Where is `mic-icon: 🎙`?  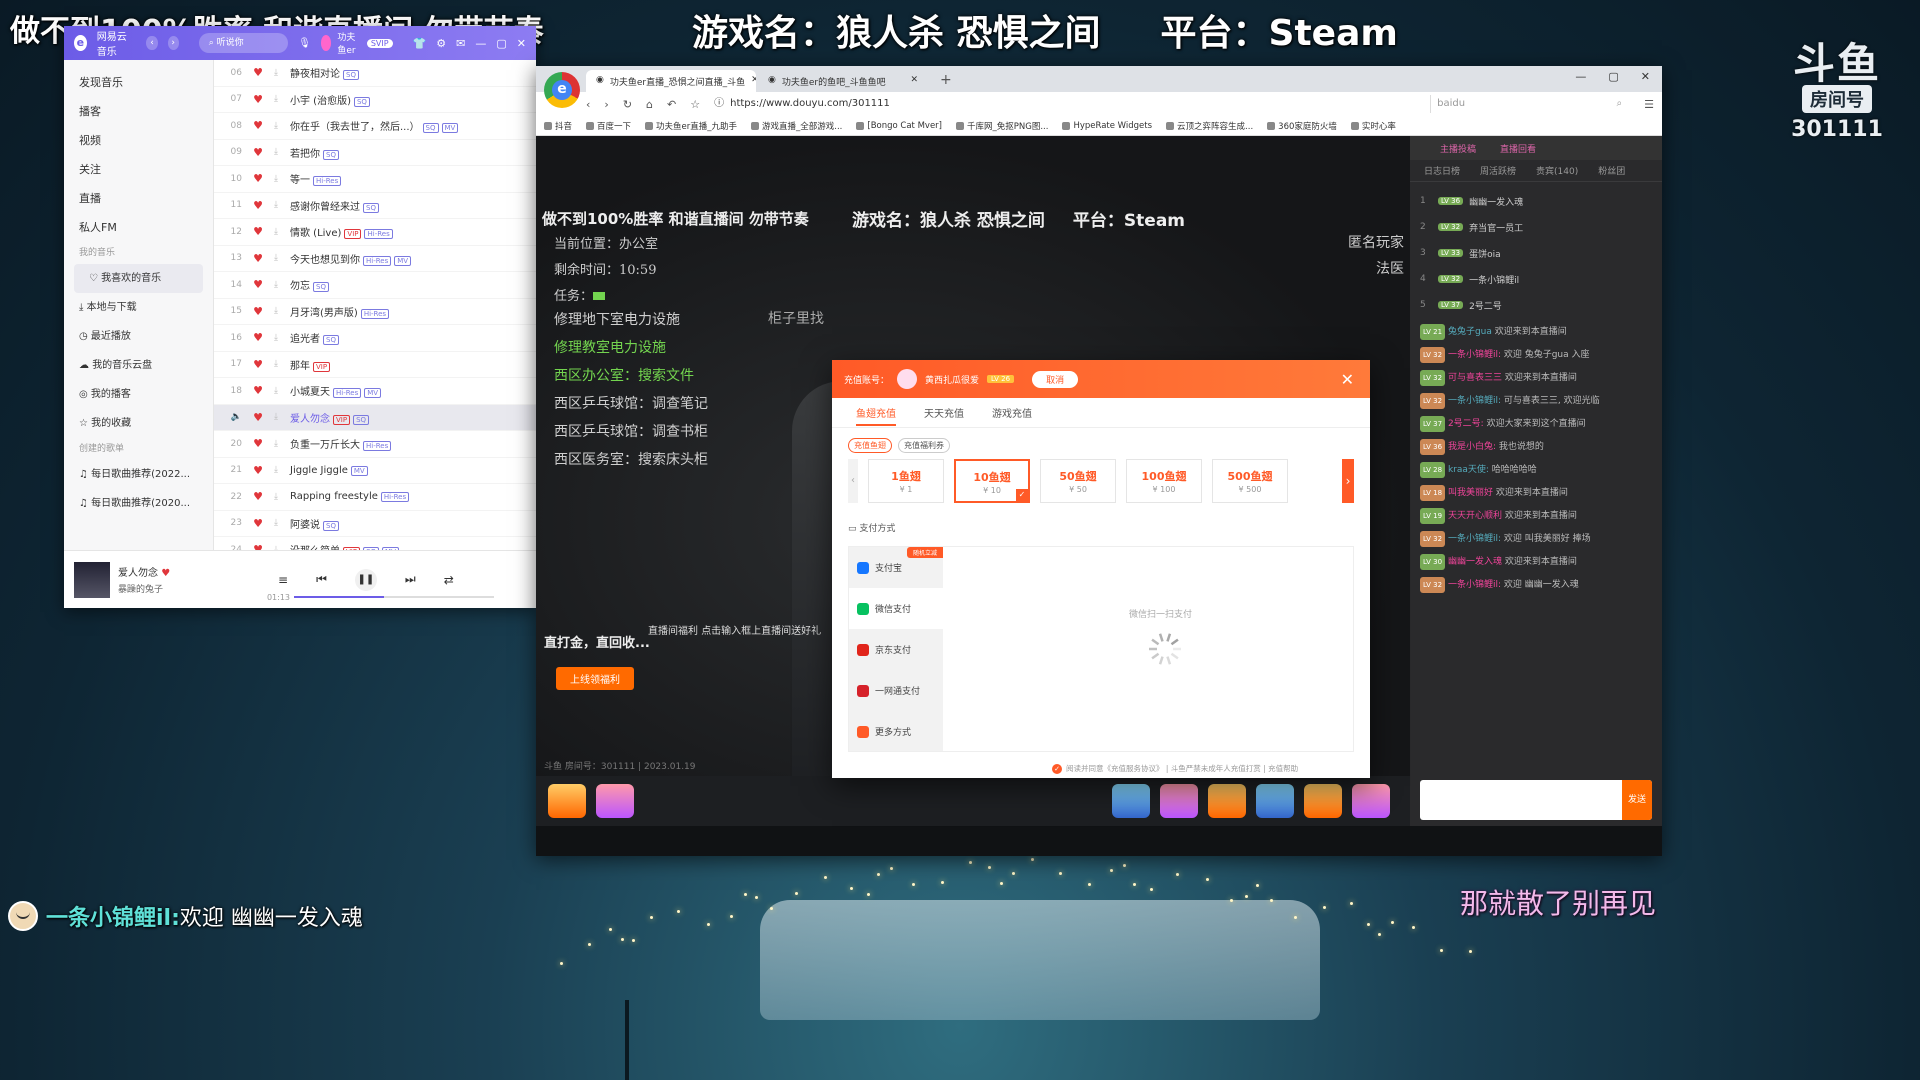 mic-icon: 🎙 is located at coordinates (304, 43).